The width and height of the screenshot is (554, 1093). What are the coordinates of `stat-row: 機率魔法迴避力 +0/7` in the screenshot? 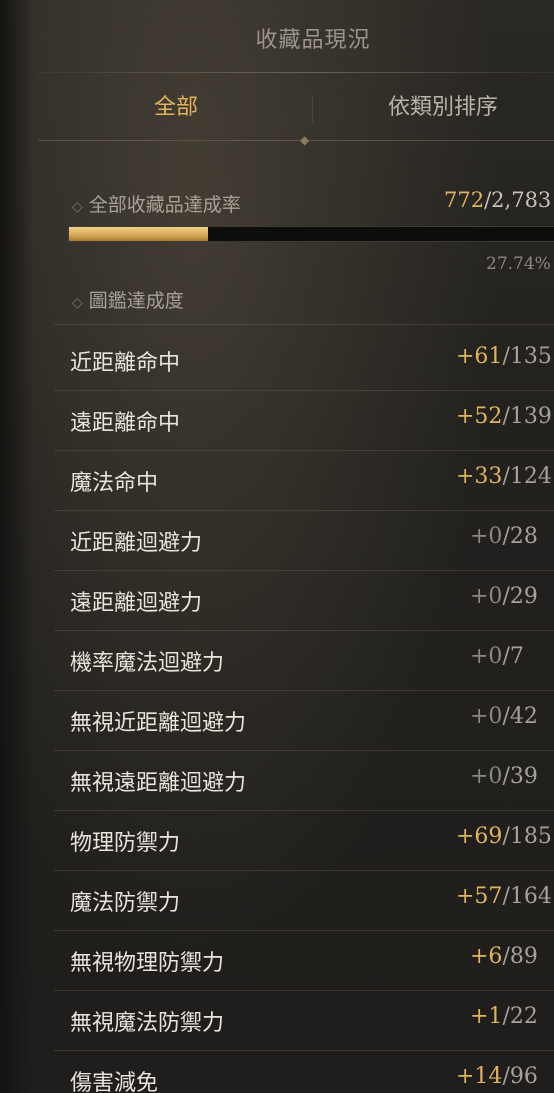 It's located at (304, 661).